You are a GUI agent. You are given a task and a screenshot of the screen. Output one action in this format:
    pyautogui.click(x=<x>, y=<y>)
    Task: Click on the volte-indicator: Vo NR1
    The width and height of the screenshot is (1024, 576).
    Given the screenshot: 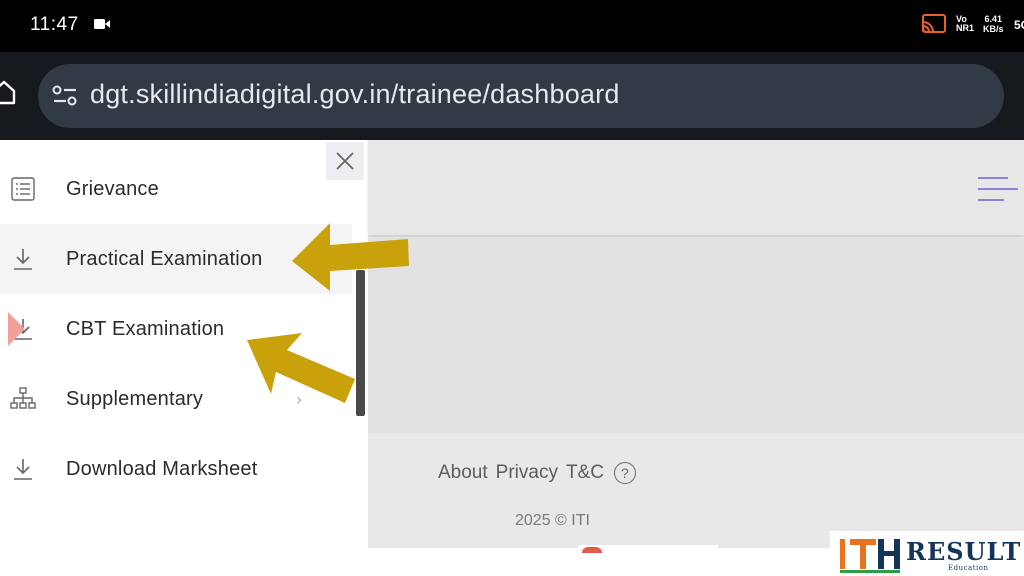 What is the action you would take?
    pyautogui.click(x=965, y=24)
    